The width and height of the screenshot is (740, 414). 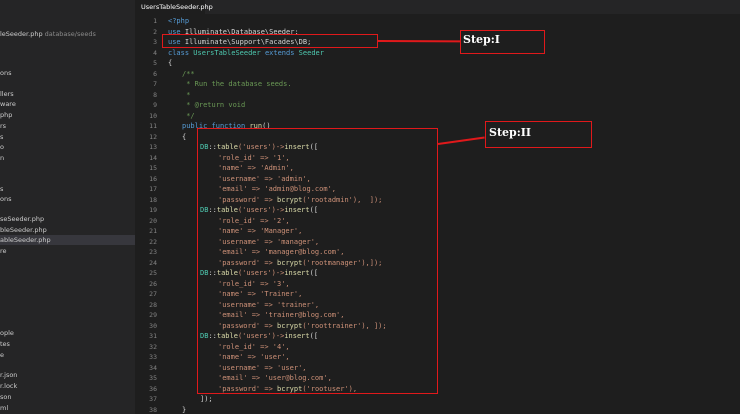 What do you see at coordinates (67, 94) in the screenshot?
I see `explorer-item: llers` at bounding box center [67, 94].